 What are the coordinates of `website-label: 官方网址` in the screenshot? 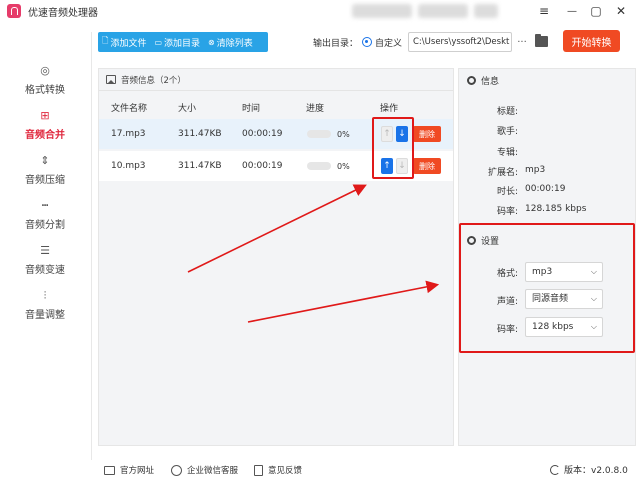 It's located at (137, 471).